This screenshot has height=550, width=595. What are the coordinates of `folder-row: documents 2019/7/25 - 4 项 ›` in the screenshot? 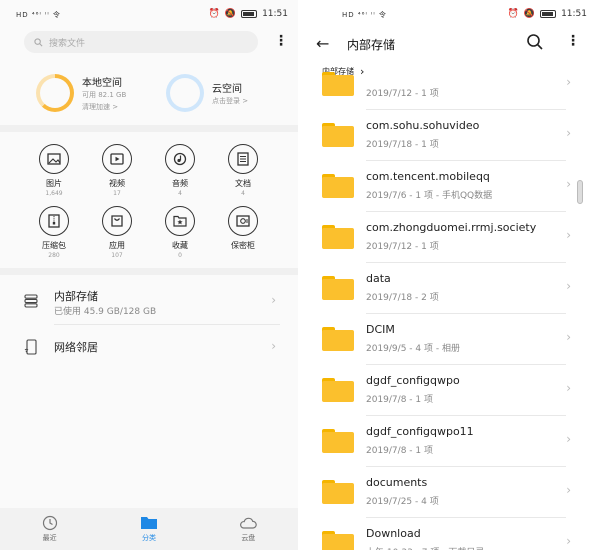 It's located at (445, 492).